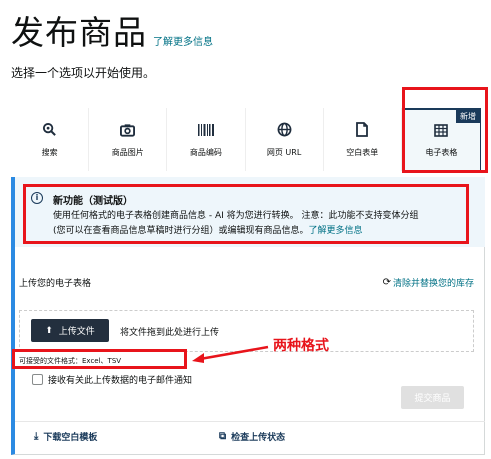 The height and width of the screenshot is (459, 491). What do you see at coordinates (284, 130) in the screenshot?
I see `globe-icon` at bounding box center [284, 130].